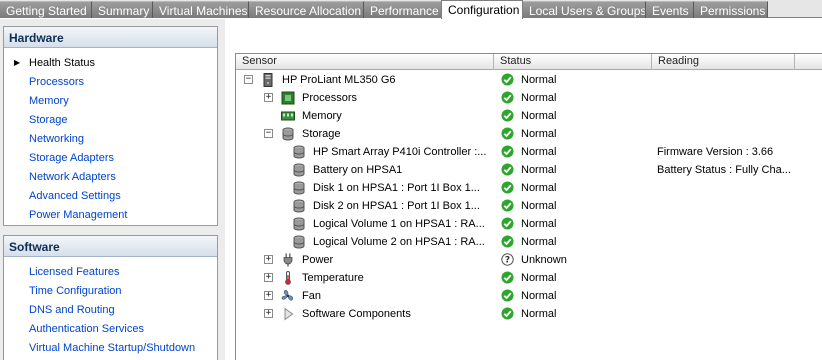 This screenshot has width=822, height=360. Describe the element at coordinates (110, 158) in the screenshot. I see `sidebar-item-storage-adapters: Storage Adapters` at that location.